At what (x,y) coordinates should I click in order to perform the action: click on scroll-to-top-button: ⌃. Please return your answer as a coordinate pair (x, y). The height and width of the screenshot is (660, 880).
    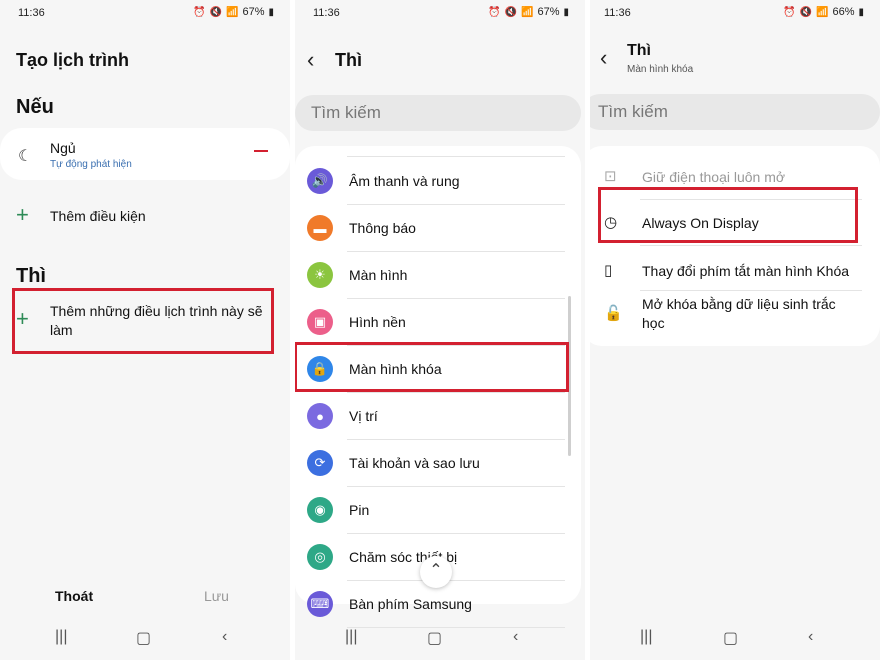
    Looking at the image, I should click on (436, 572).